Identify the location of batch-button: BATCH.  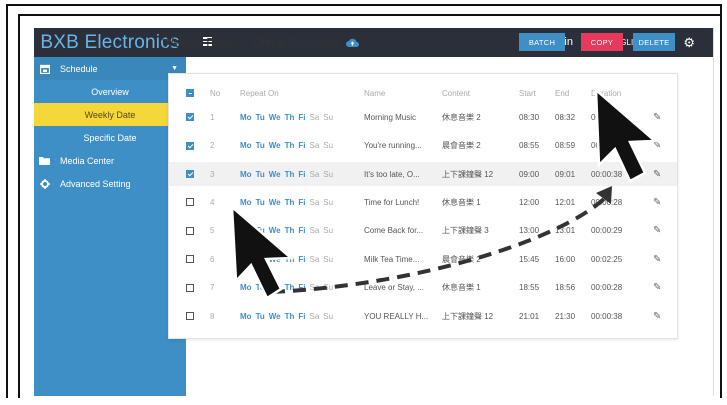
(542, 42).